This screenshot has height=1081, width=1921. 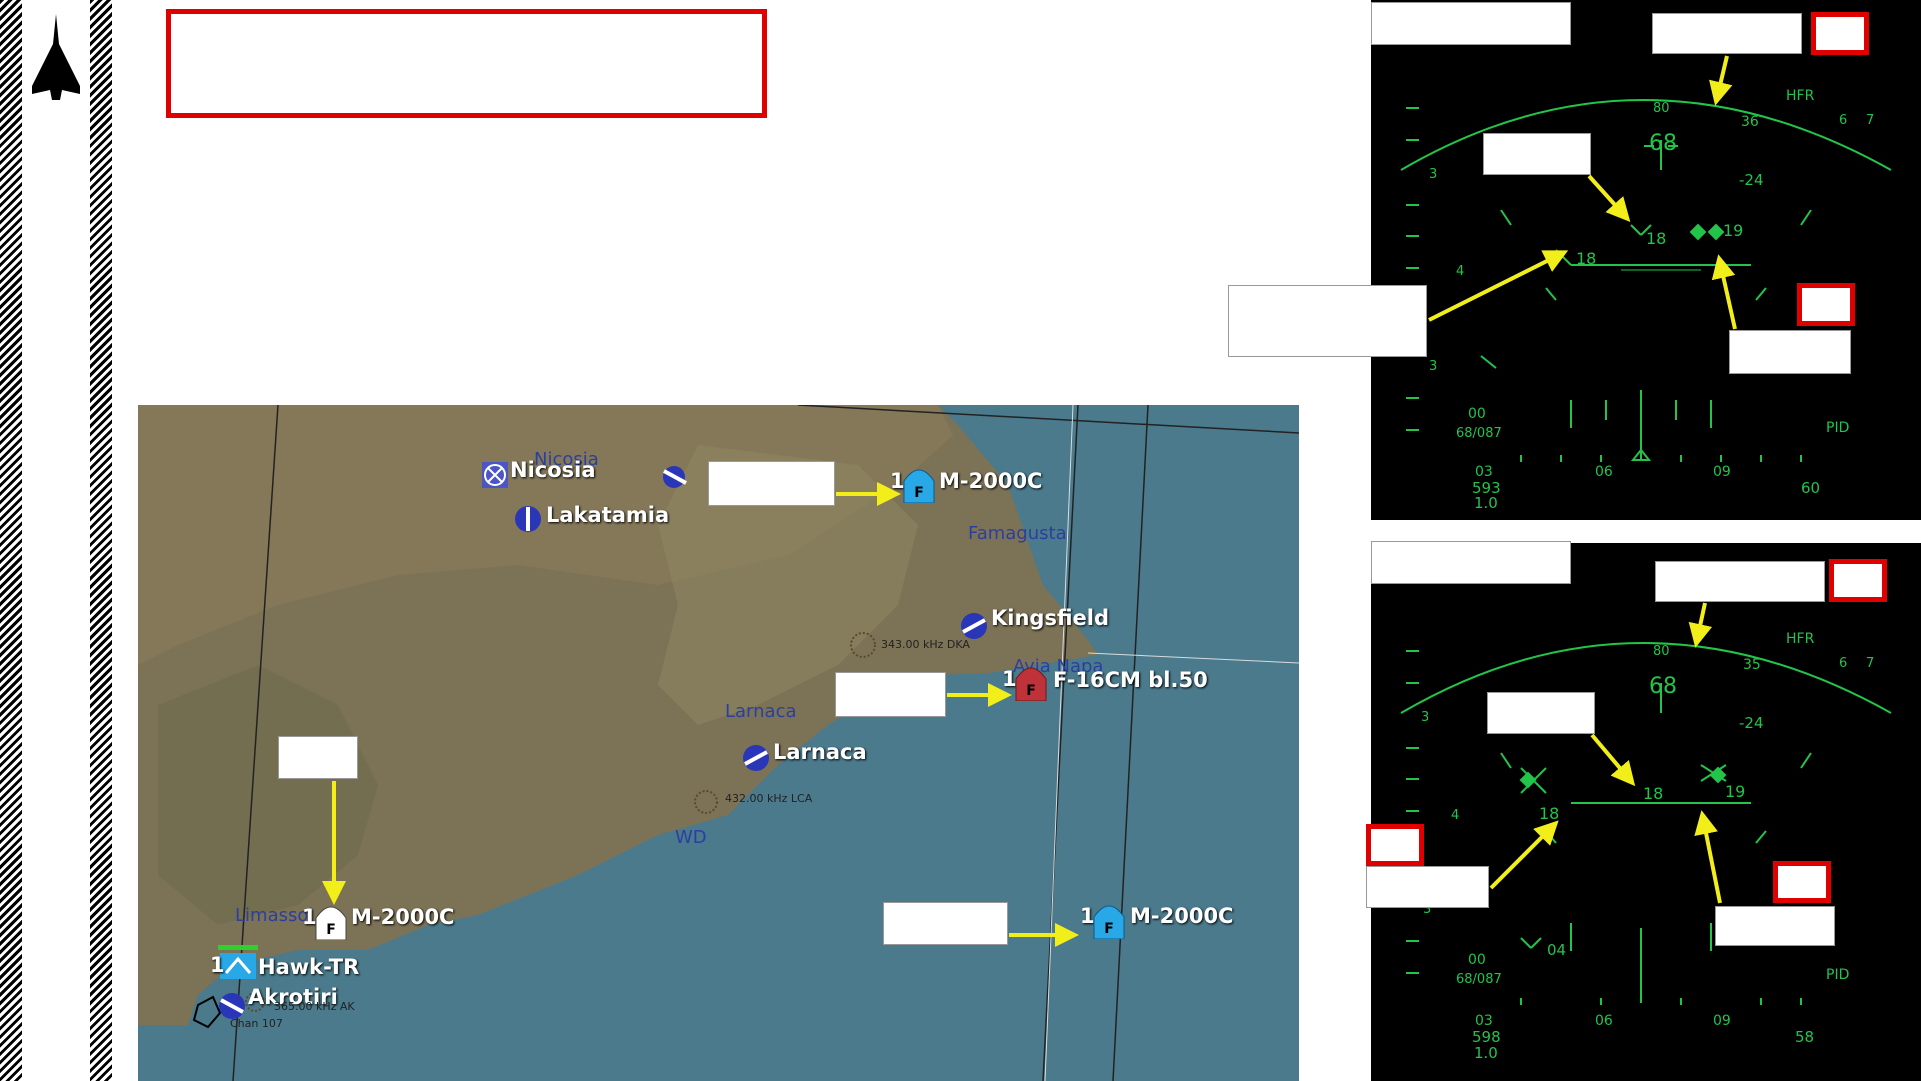 I want to click on place-larnaca: Larnaca, so click(x=761, y=711).